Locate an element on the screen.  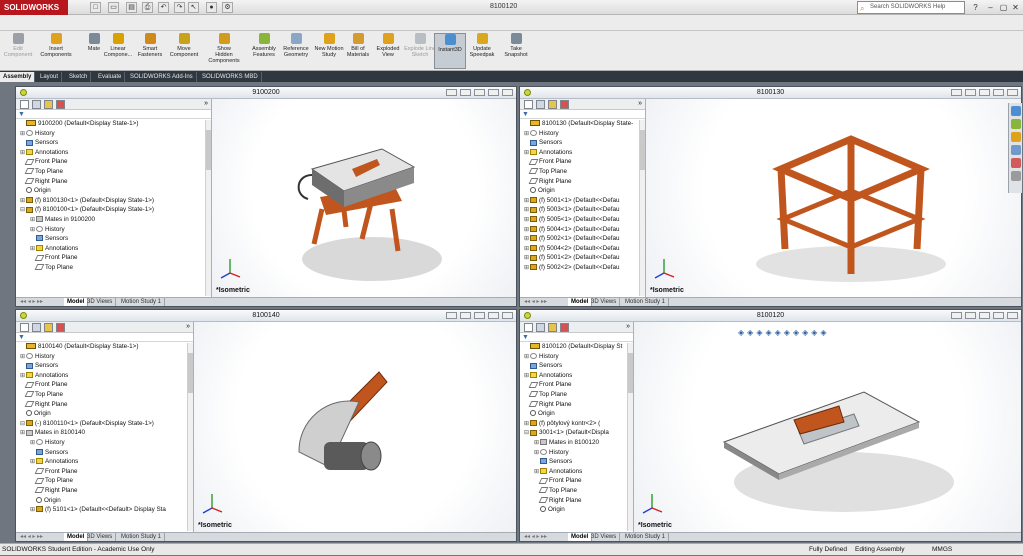
tree-item: ⊞ Mates in 8100140 is located at coordinates (106, 433).